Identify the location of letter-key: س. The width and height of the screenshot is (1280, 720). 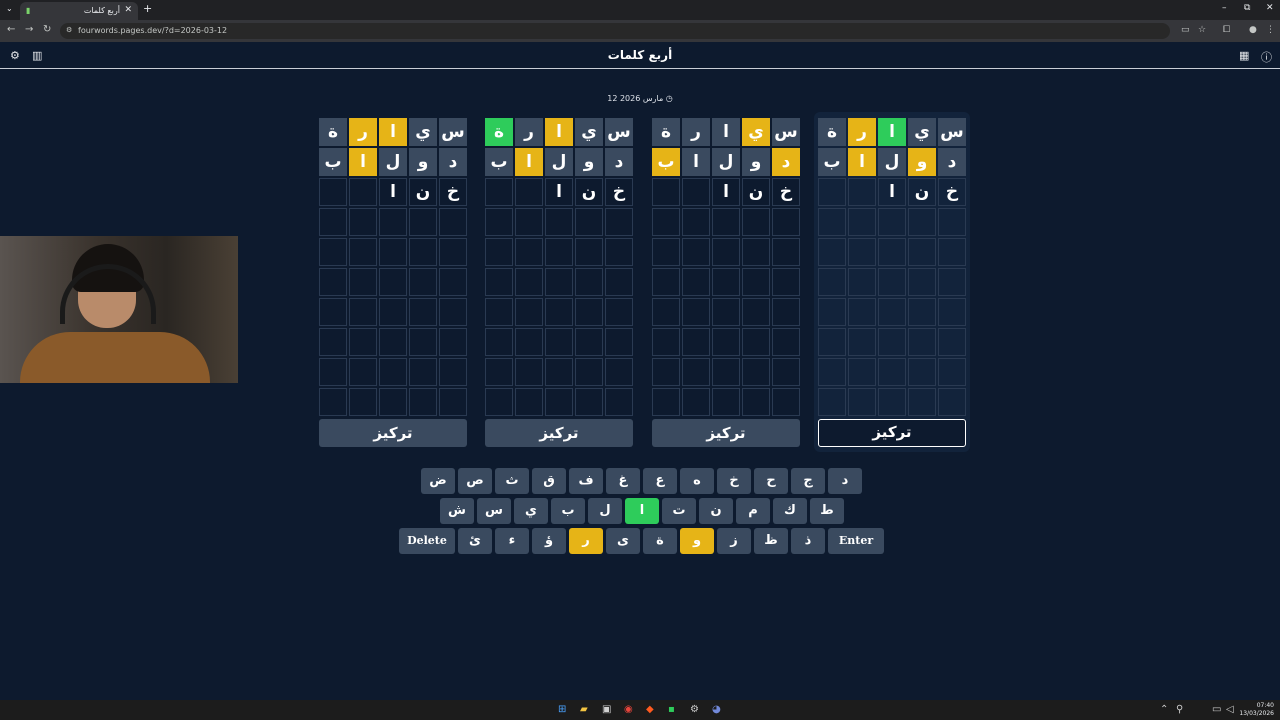
(494, 511).